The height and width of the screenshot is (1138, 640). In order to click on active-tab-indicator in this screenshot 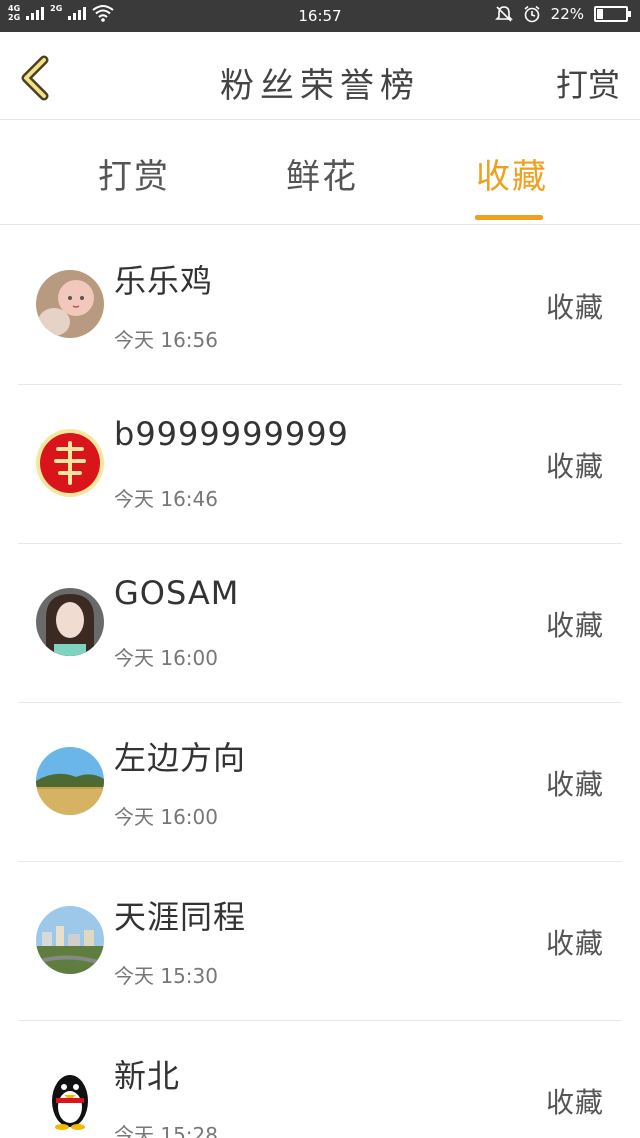, I will do `click(509, 217)`.